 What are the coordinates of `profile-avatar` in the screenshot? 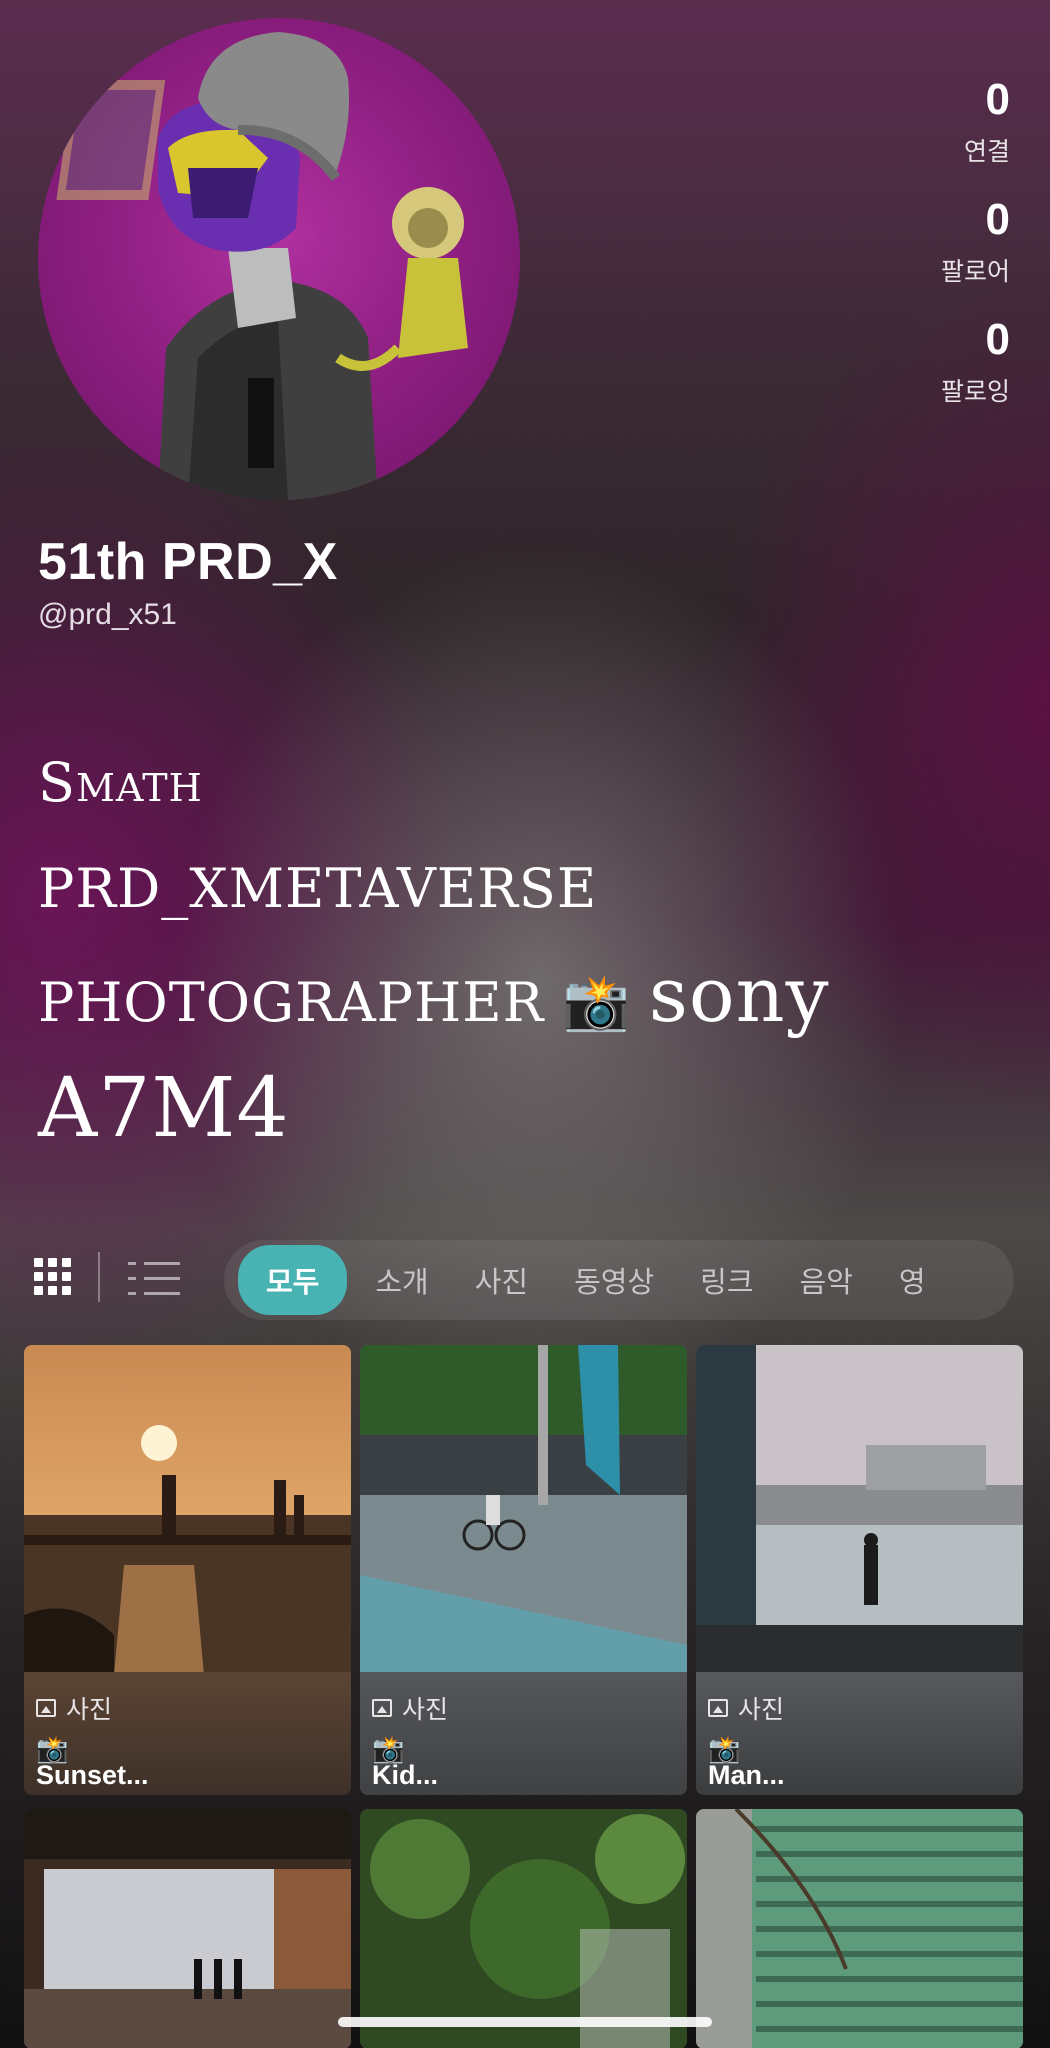 It's located at (279, 259).